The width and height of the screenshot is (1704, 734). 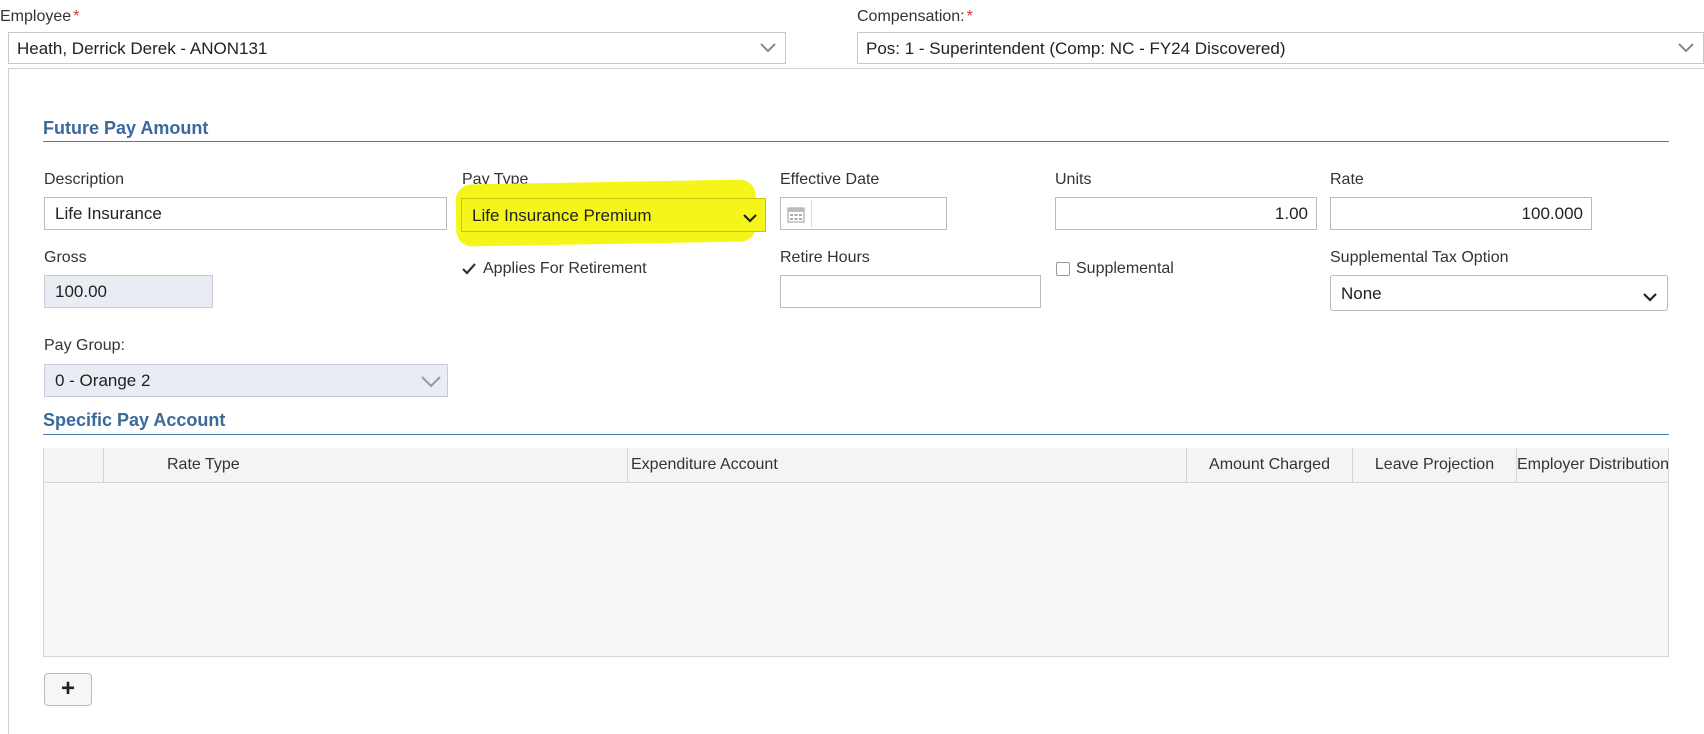 I want to click on calendar-icon, so click(x=796, y=216).